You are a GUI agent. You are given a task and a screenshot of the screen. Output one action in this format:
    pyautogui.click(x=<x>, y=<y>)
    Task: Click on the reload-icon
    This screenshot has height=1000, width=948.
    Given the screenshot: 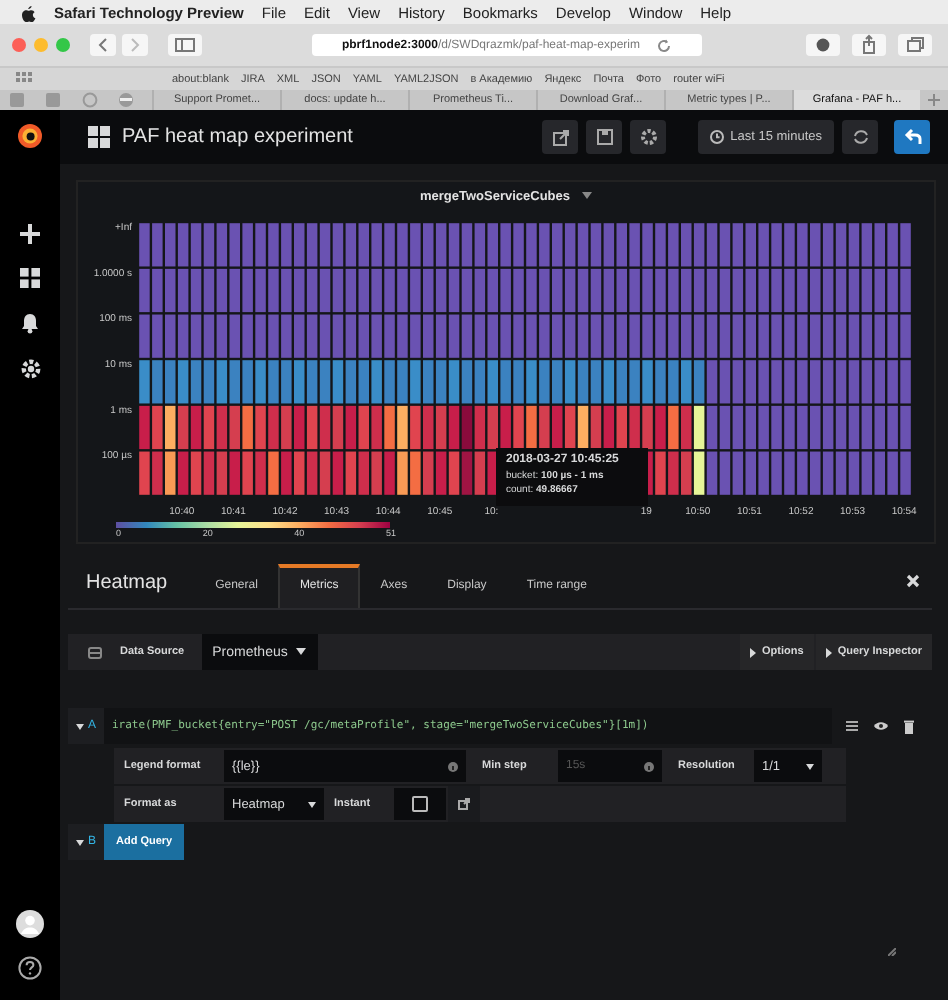 What is the action you would take?
    pyautogui.click(x=664, y=45)
    